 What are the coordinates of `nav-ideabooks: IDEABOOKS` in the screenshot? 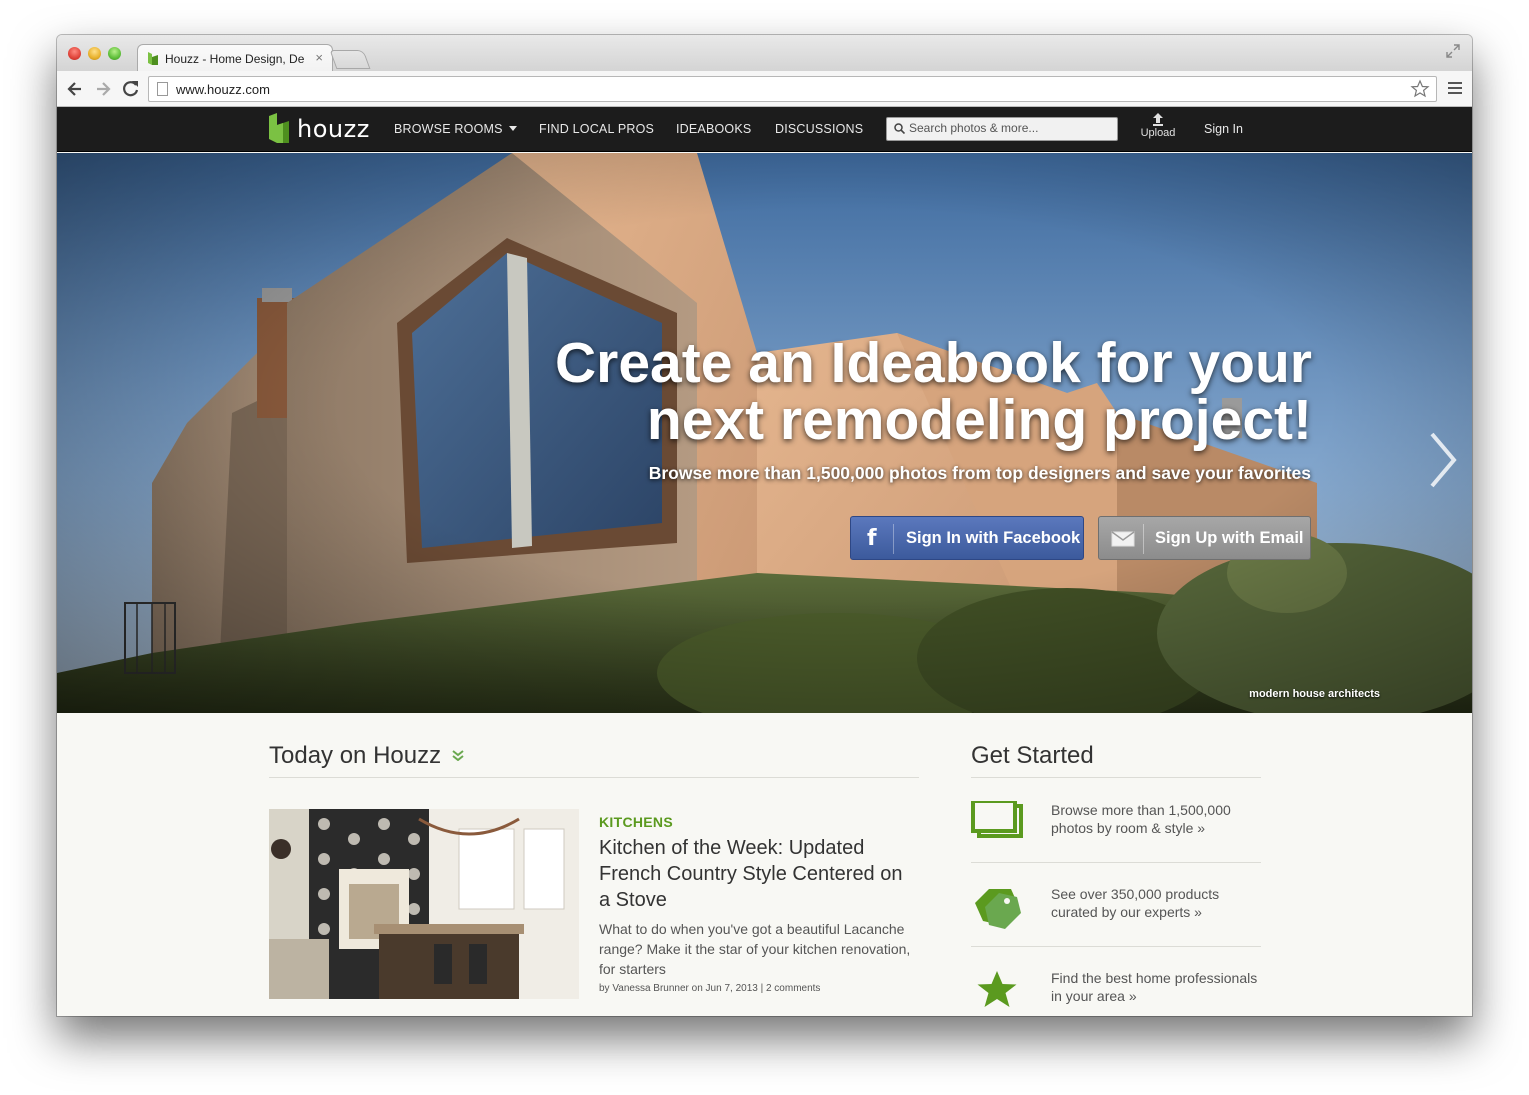 It's located at (713, 129).